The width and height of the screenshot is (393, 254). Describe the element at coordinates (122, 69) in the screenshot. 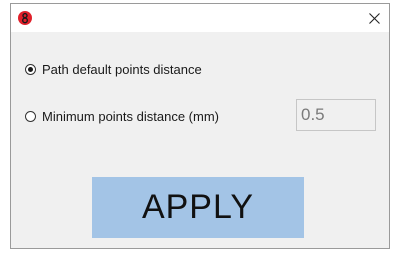

I see `radio-label-path-default-distance: Path default points distance` at that location.